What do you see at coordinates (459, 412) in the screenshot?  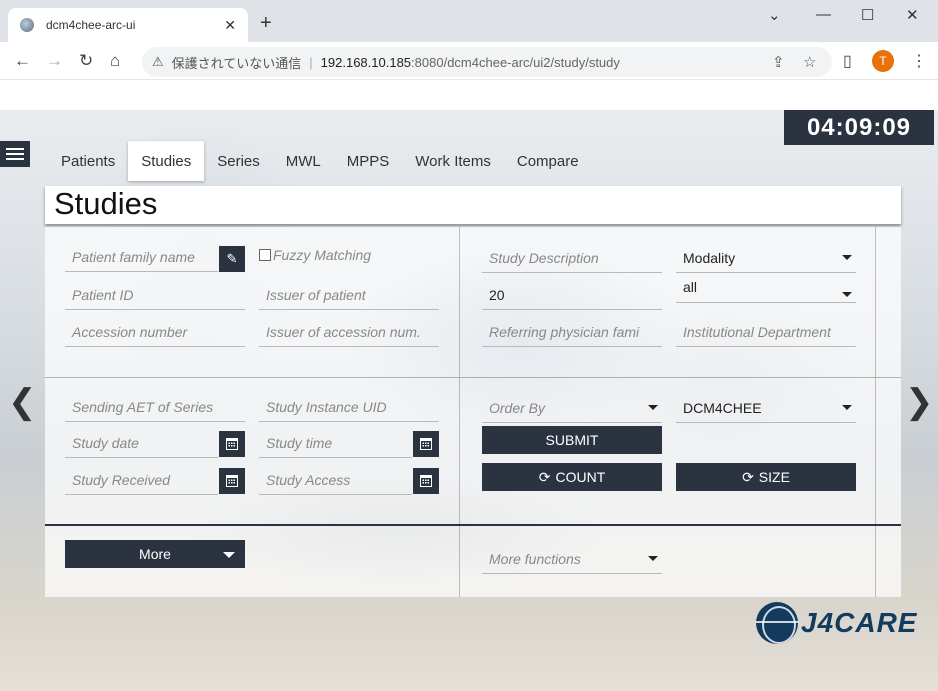 I see `panel-divider` at bounding box center [459, 412].